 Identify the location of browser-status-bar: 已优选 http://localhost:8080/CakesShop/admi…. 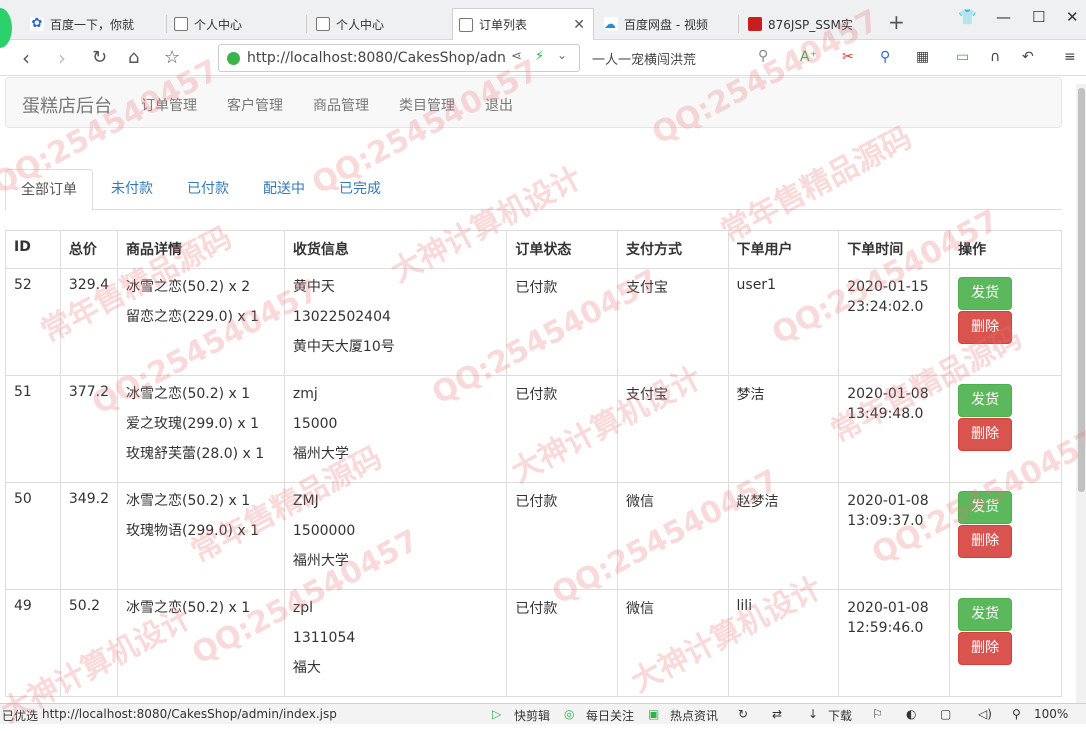
(543, 713).